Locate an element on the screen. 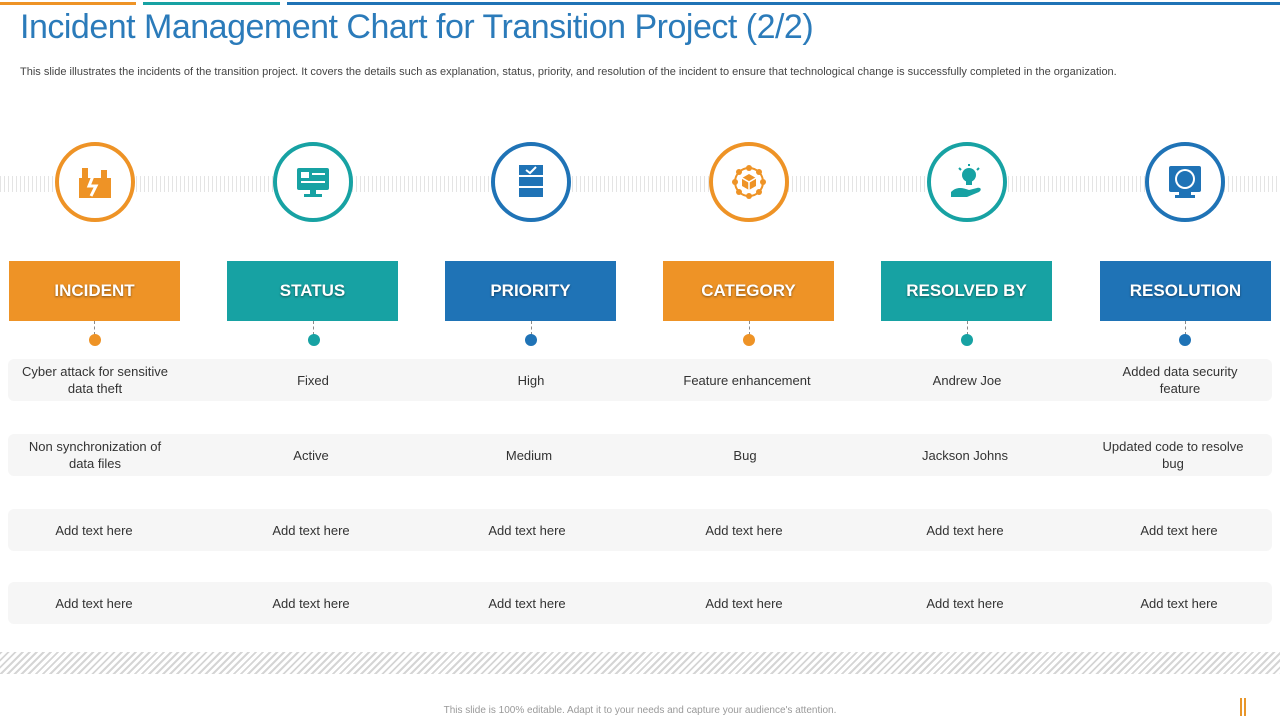 This screenshot has height=720, width=1280. row2-status-cell: Active is located at coordinates (311, 455).